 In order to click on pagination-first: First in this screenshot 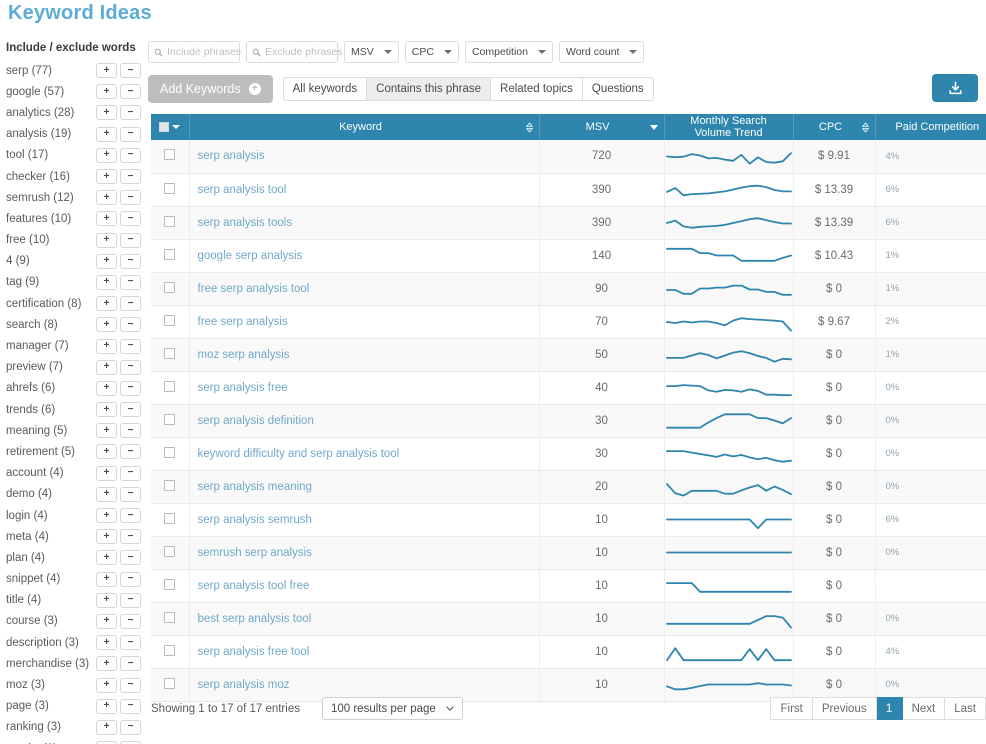, I will do `click(791, 708)`.